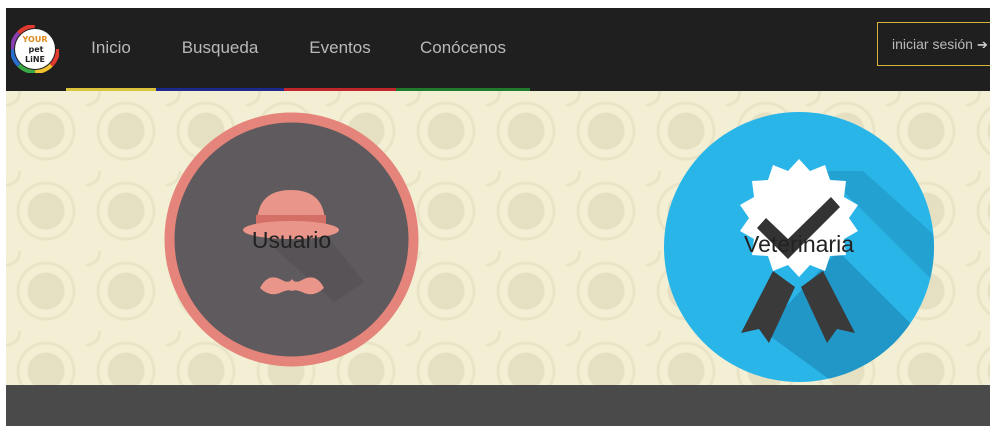 The height and width of the screenshot is (426, 990). I want to click on login-button: iniciar sesión ➔, so click(933, 44).